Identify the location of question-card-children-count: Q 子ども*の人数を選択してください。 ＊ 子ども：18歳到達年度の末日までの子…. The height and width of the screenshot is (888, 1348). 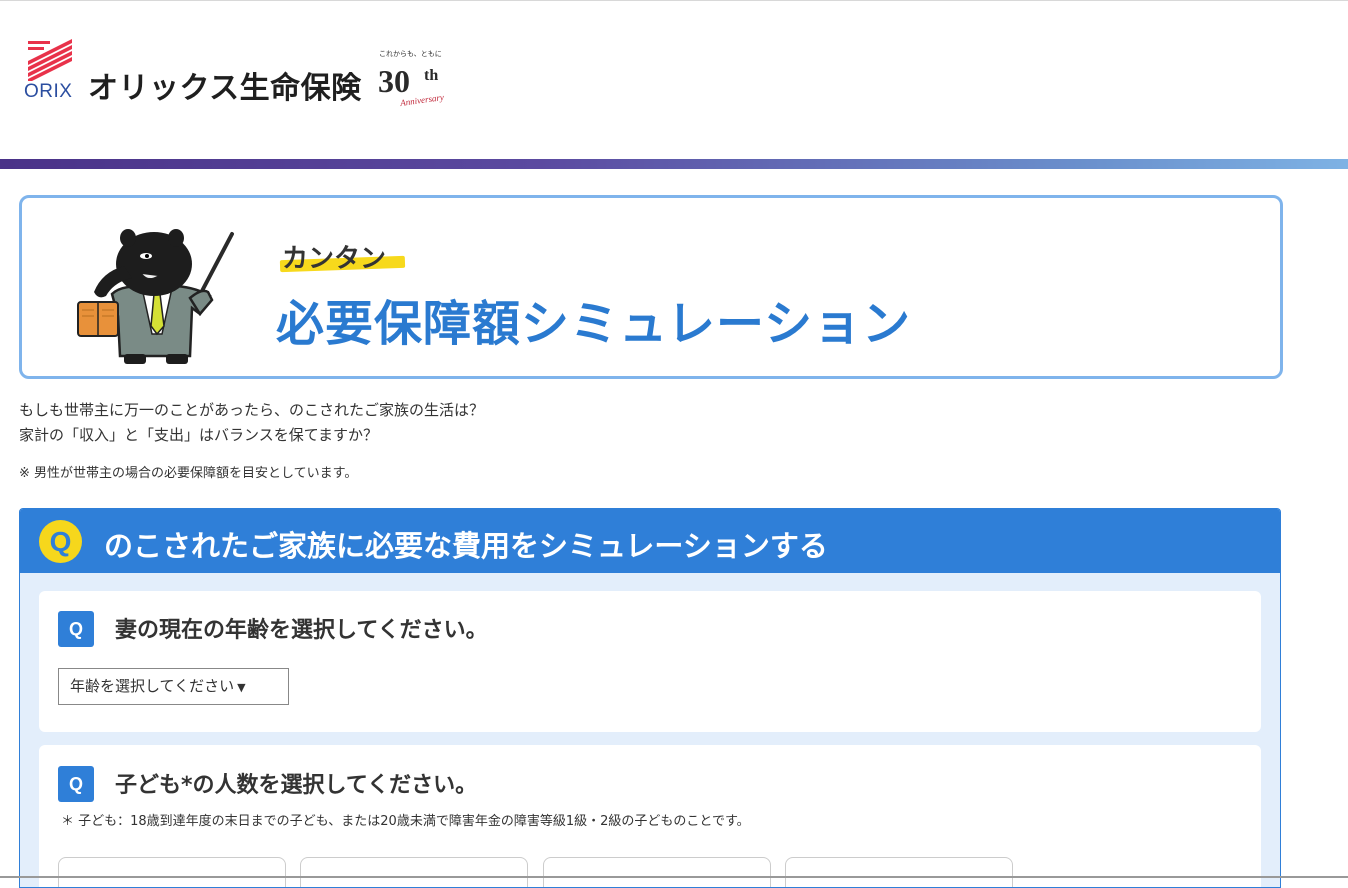
(650, 816).